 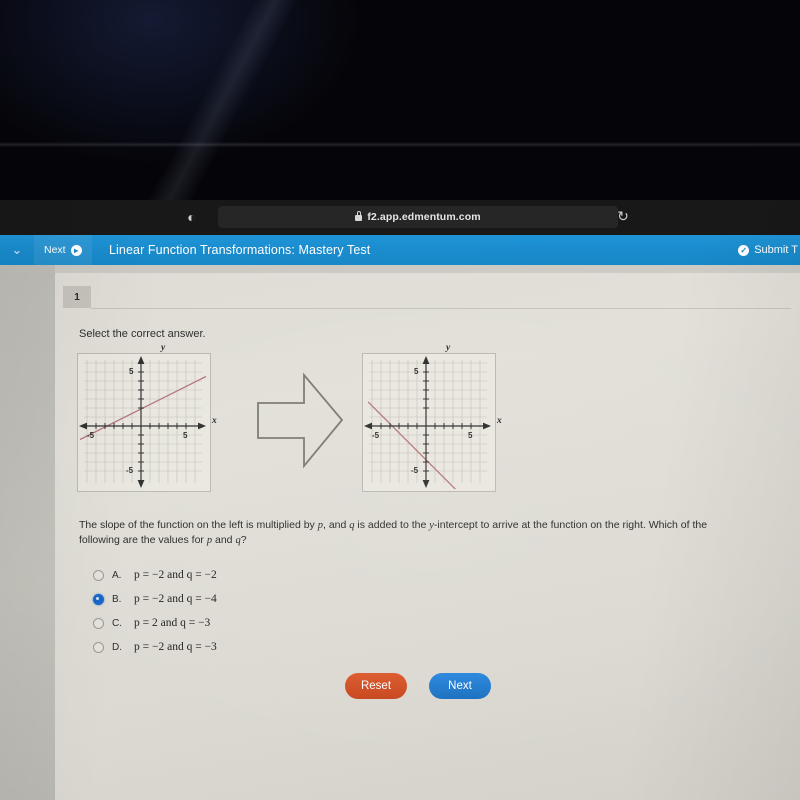 I want to click on option-c-text: p = 2 and q = −3, so click(x=172, y=623).